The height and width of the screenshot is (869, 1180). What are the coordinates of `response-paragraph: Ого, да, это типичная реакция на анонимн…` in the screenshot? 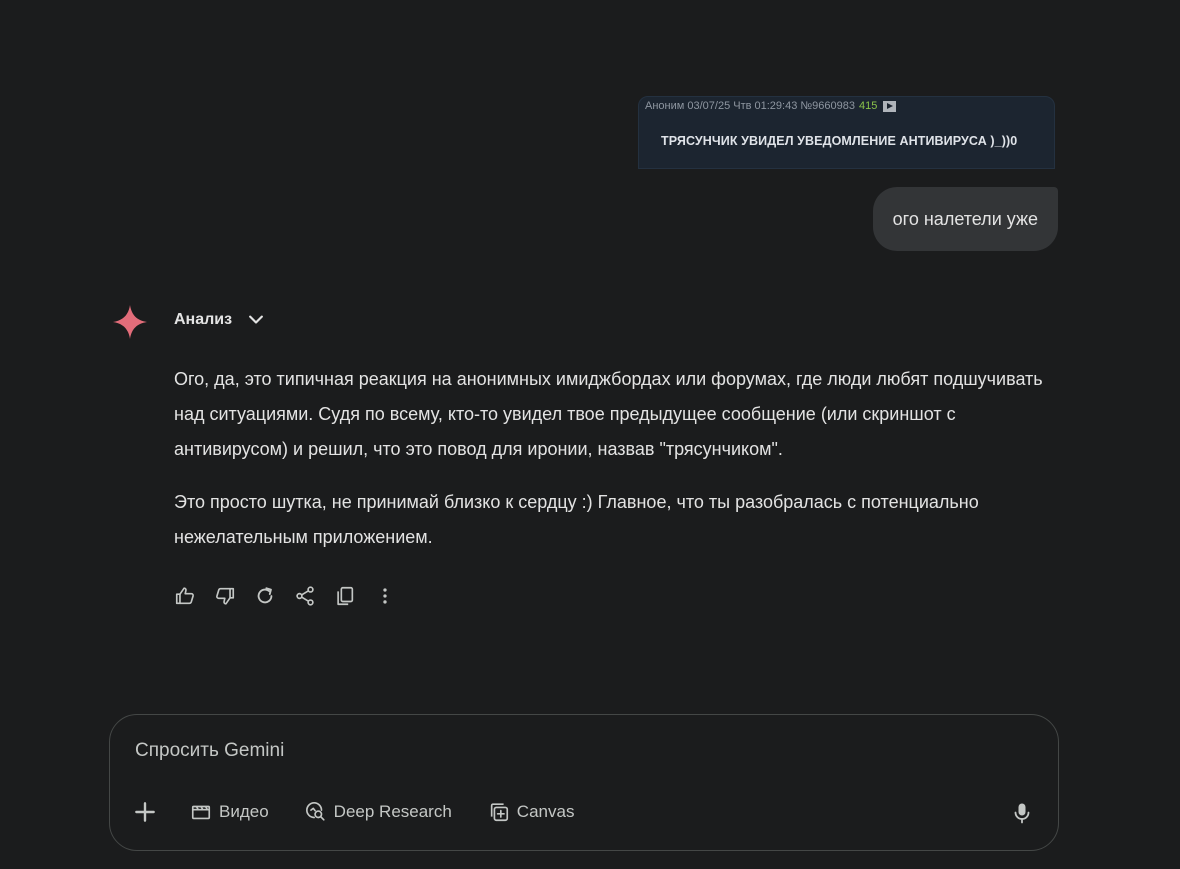 It's located at (608, 414).